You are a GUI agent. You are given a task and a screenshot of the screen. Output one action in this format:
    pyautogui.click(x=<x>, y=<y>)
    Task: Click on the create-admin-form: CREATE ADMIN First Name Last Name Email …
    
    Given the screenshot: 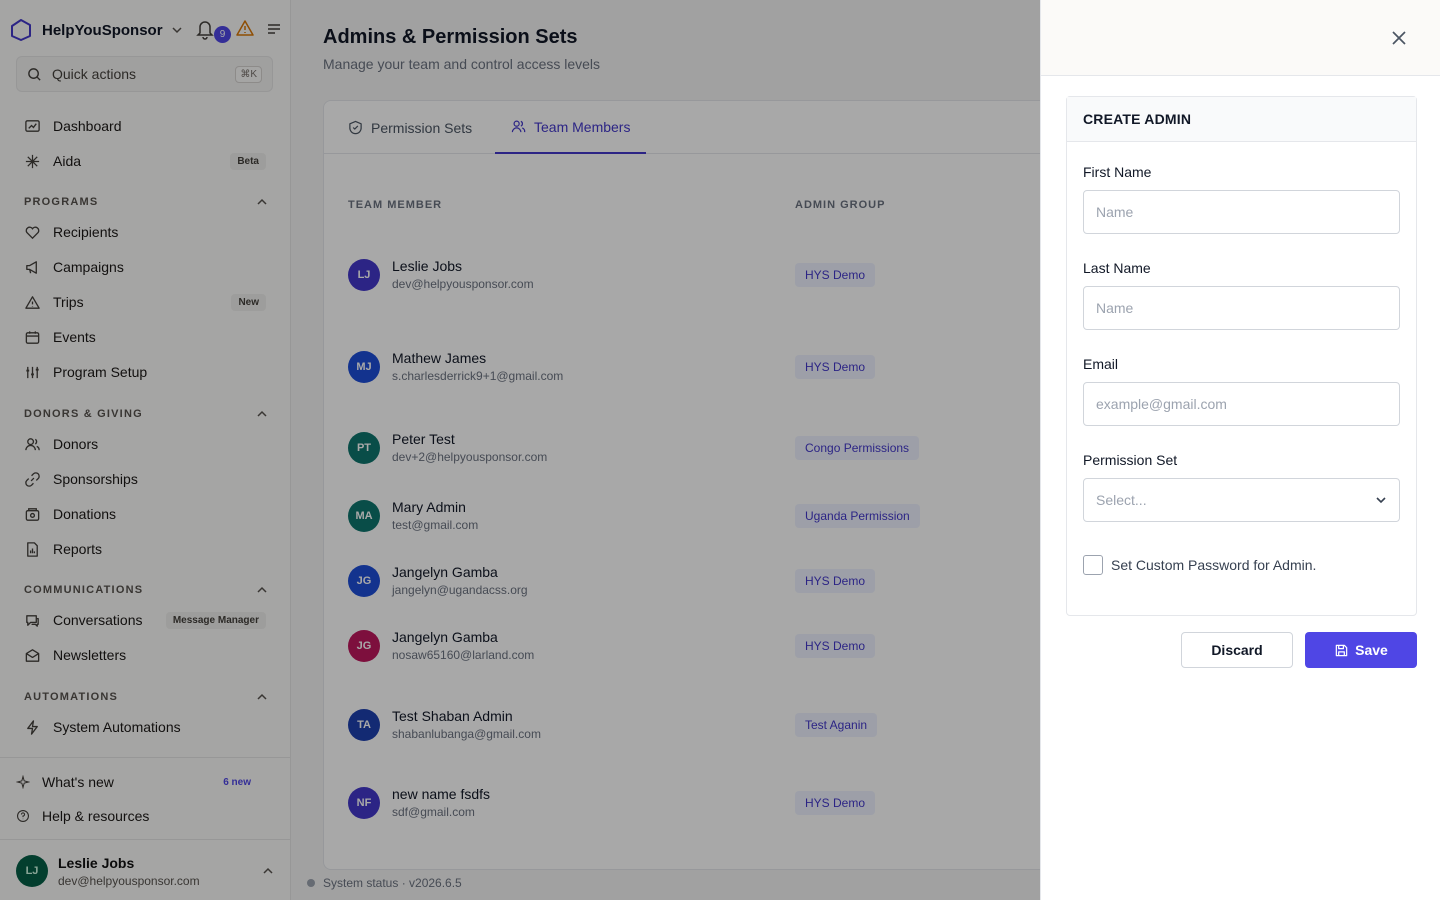 What is the action you would take?
    pyautogui.click(x=1241, y=356)
    